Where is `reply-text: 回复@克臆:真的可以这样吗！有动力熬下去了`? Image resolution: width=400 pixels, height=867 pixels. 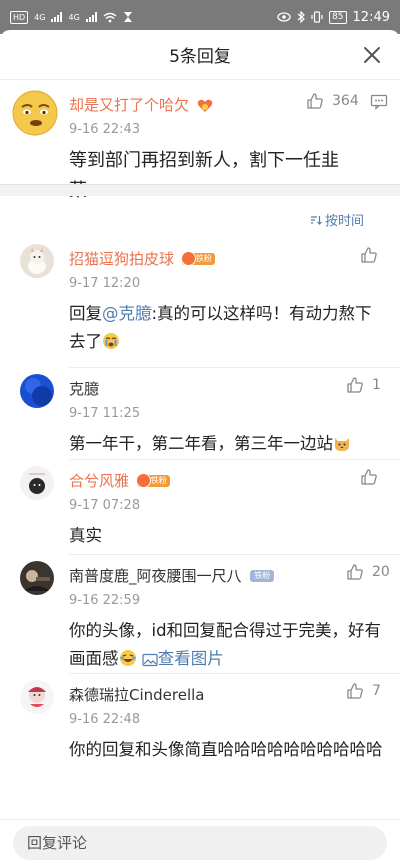 reply-text: 回复@克臆:真的可以这样吗！有动力熬下去了 is located at coordinates (228, 328).